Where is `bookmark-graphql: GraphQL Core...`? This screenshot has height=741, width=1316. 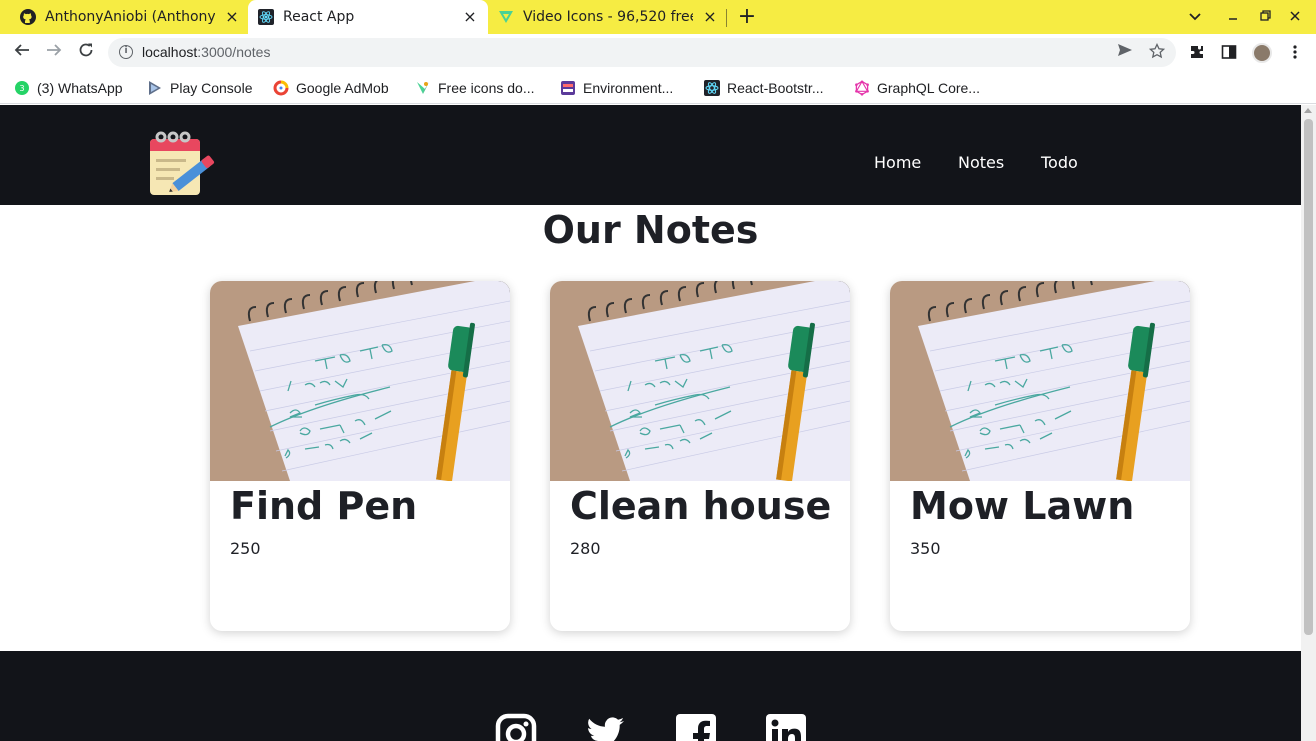 bookmark-graphql: GraphQL Core... is located at coordinates (917, 88).